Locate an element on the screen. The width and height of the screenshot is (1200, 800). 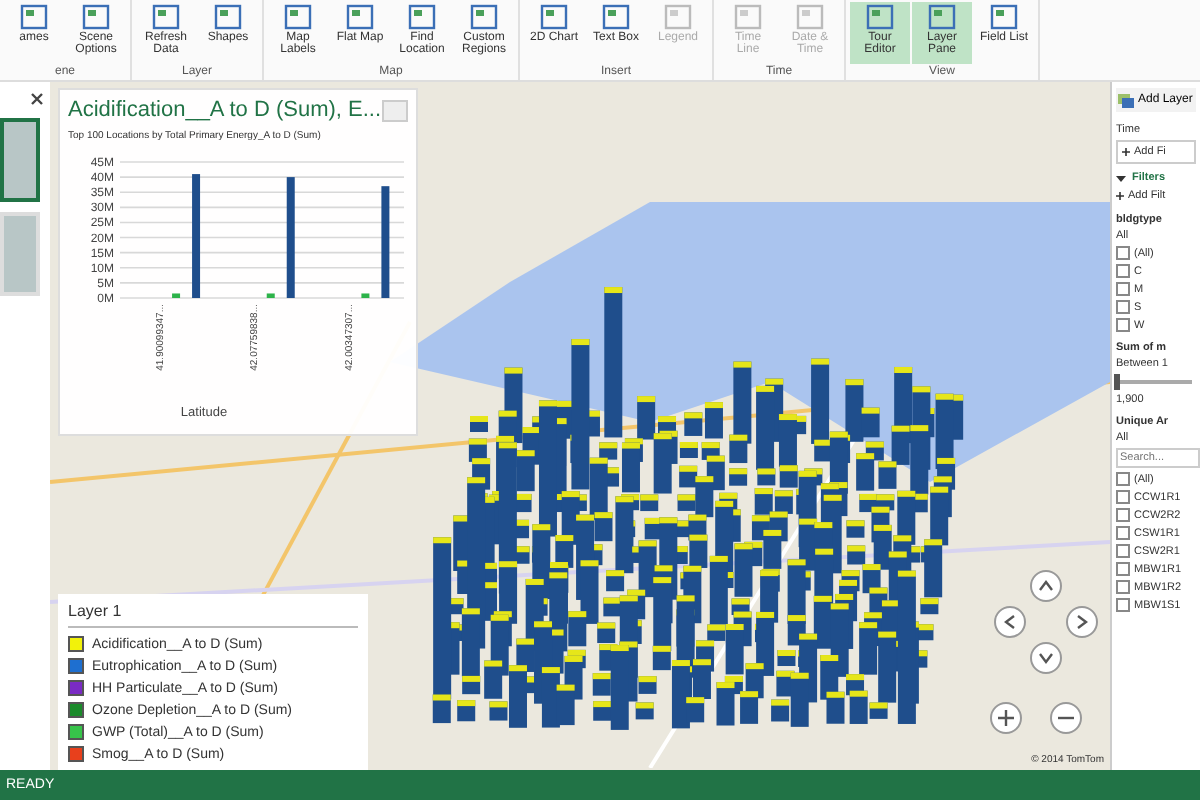
chevron-up-icon is located at coordinates (1046, 586).